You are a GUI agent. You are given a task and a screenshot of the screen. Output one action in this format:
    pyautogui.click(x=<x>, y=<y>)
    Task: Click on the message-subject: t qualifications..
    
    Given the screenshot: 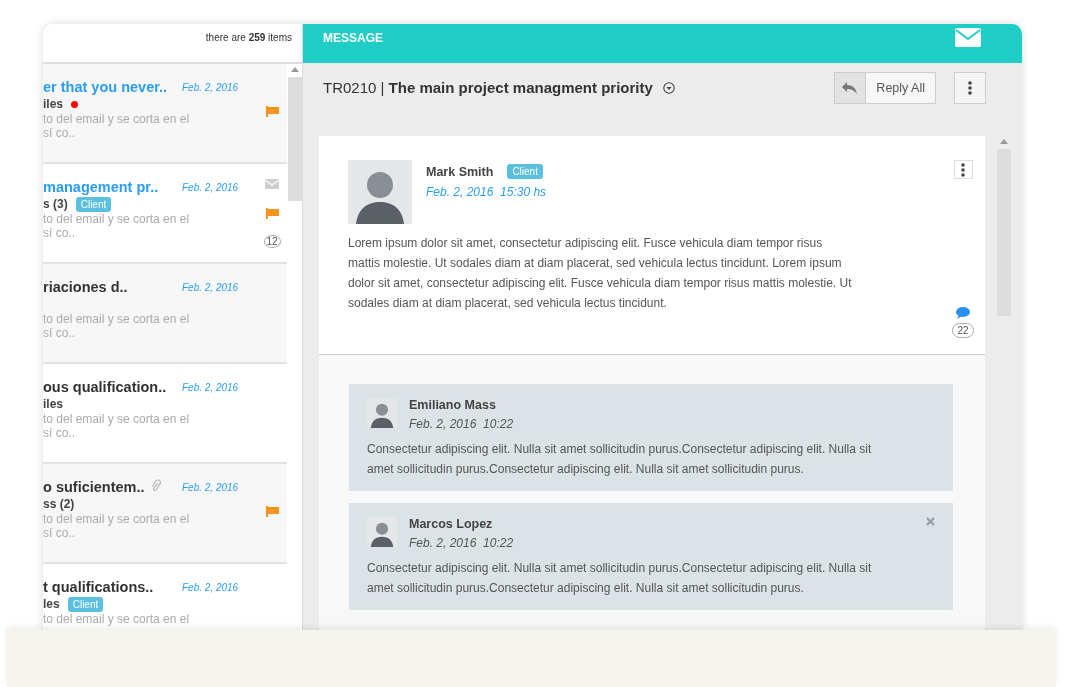 What is the action you would take?
    pyautogui.click(x=98, y=587)
    